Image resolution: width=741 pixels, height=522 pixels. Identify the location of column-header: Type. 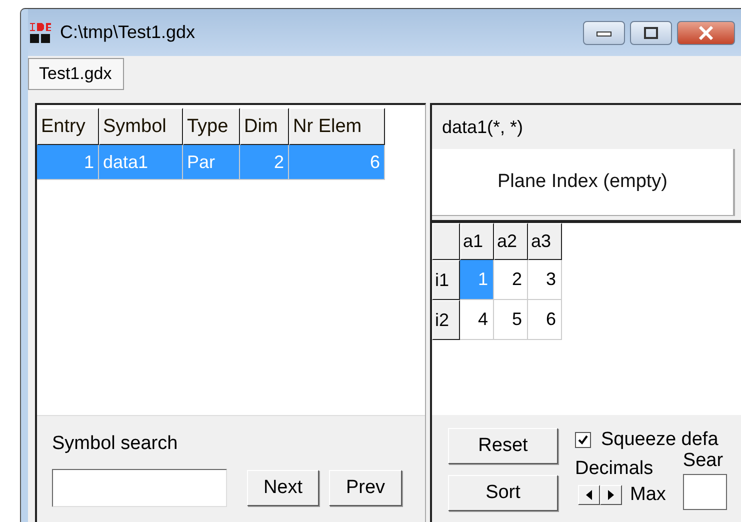
(211, 126).